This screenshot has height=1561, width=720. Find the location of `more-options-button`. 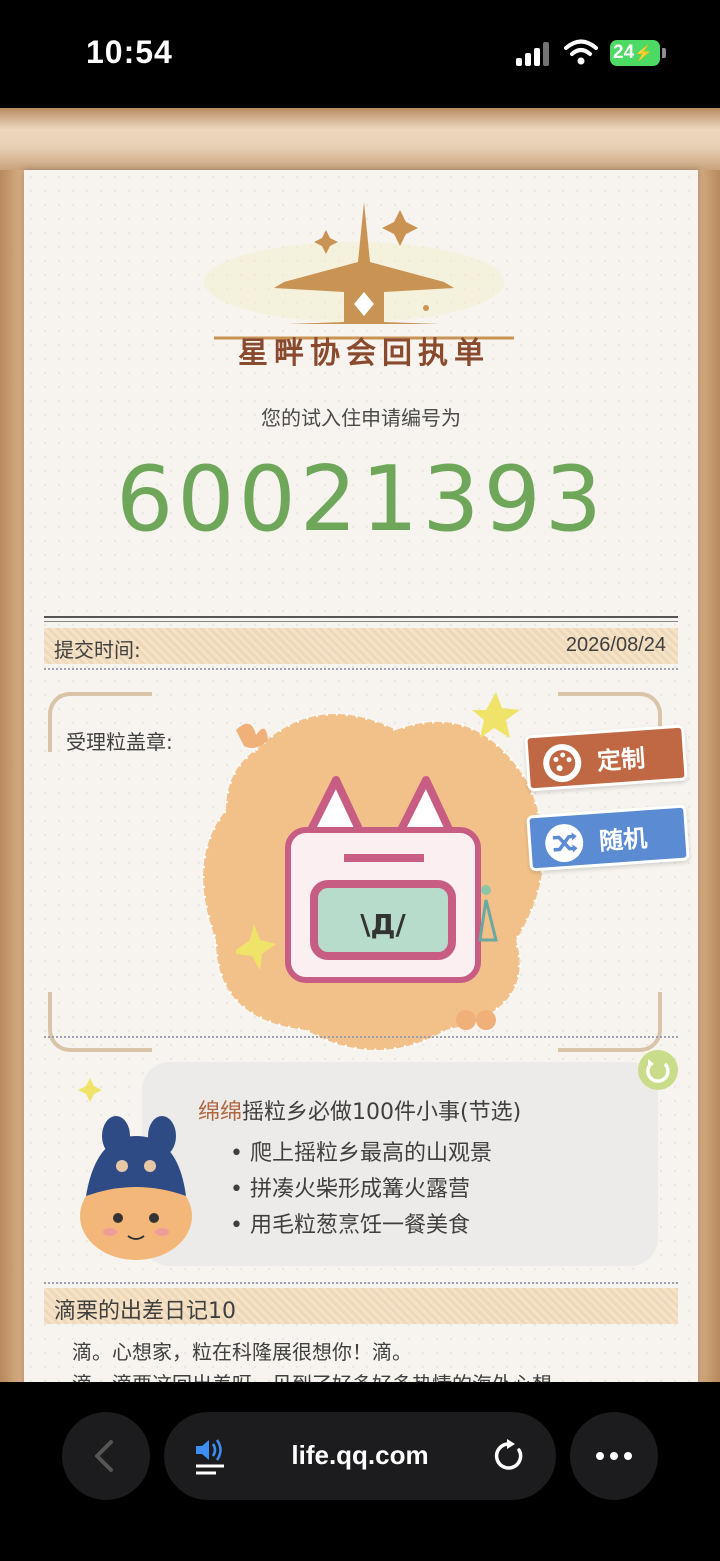

more-options-button is located at coordinates (614, 1456).